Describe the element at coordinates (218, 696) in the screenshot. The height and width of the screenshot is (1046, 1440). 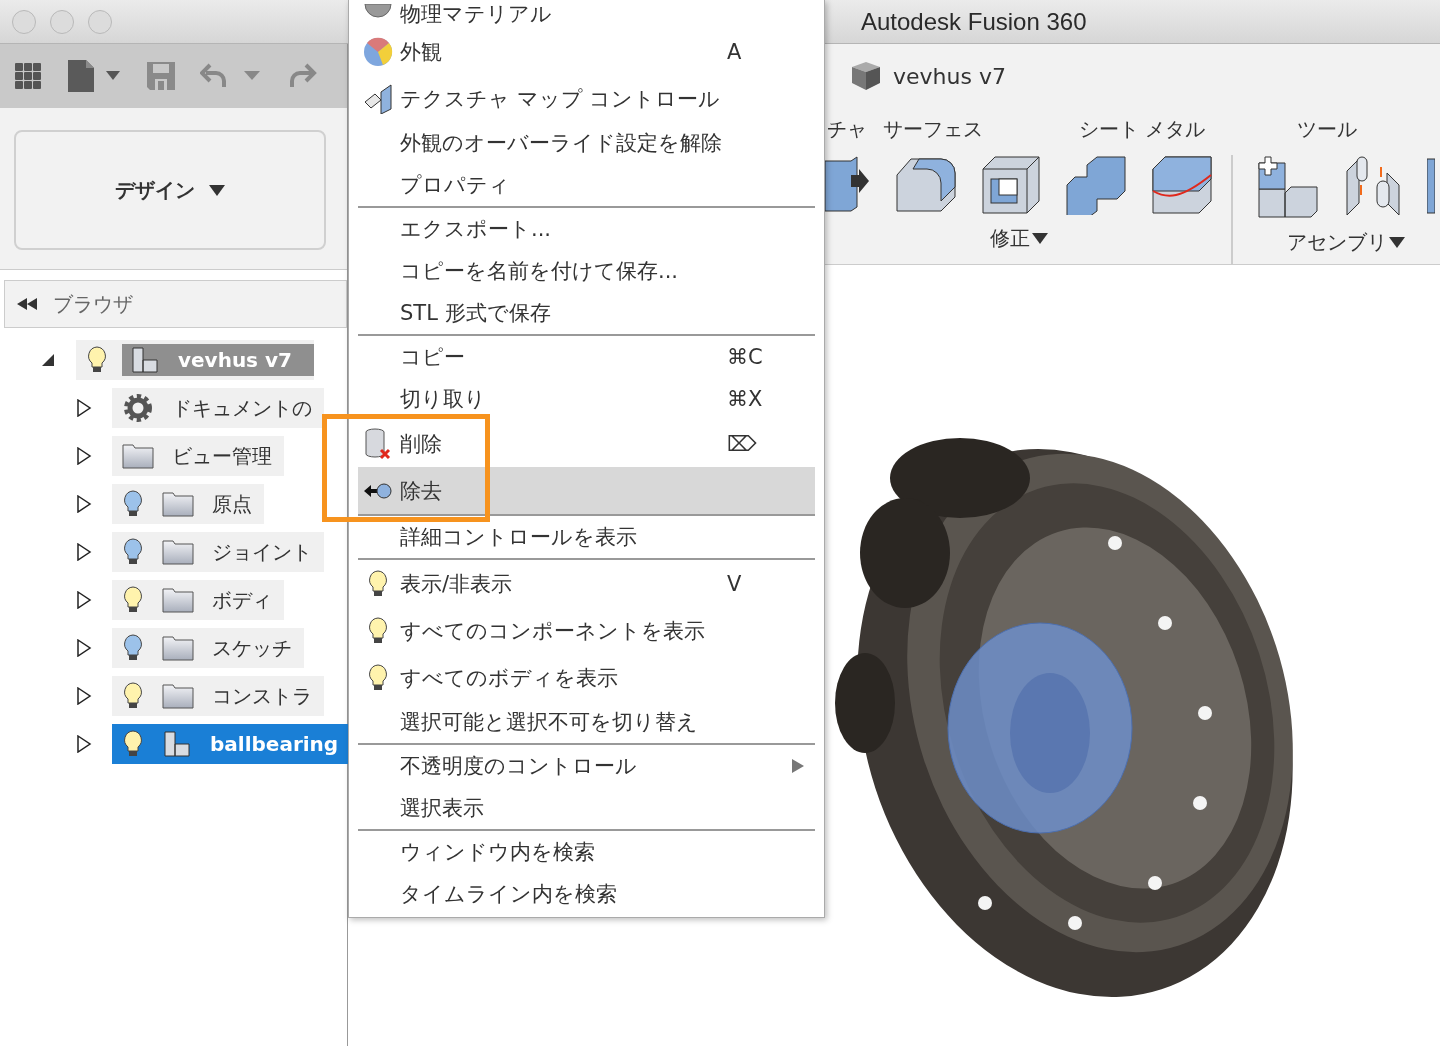
I see `tree-item: コンストラ` at that location.